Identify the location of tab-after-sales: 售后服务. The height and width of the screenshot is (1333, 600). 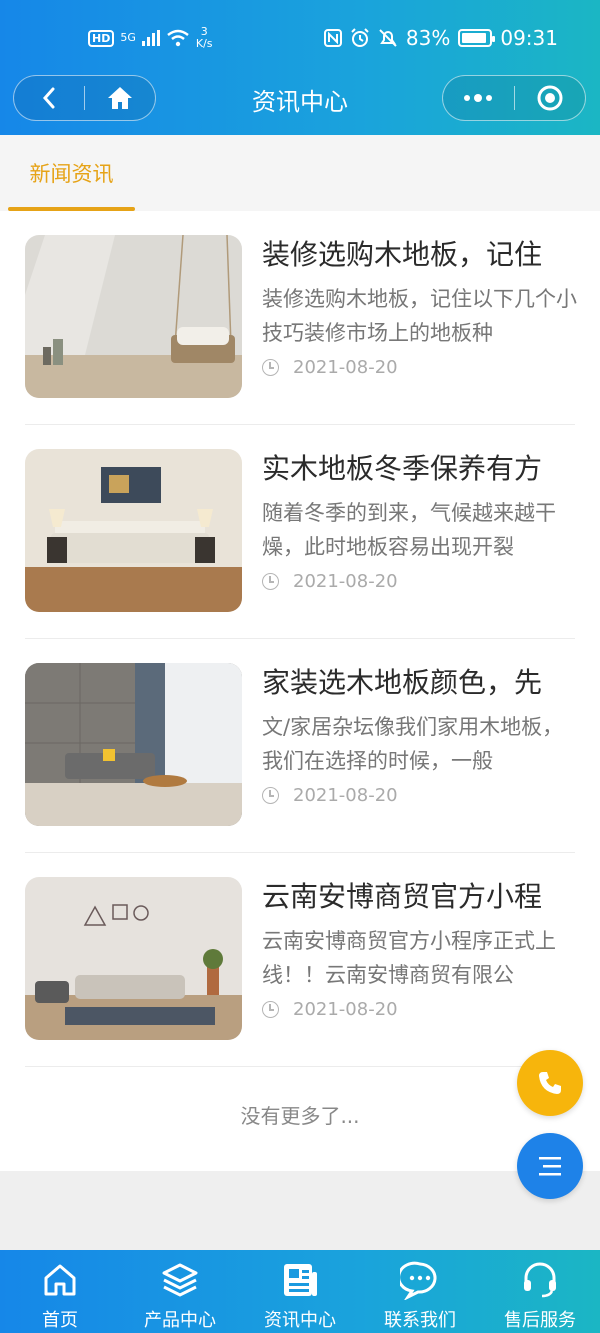
(540, 1291).